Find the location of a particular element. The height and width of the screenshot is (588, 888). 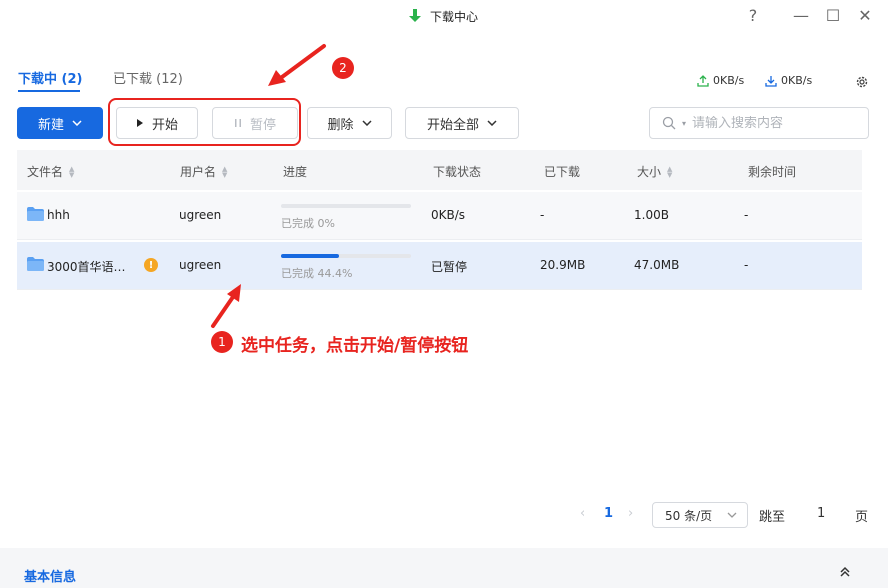

start-all-button: 开始全部 is located at coordinates (462, 123).